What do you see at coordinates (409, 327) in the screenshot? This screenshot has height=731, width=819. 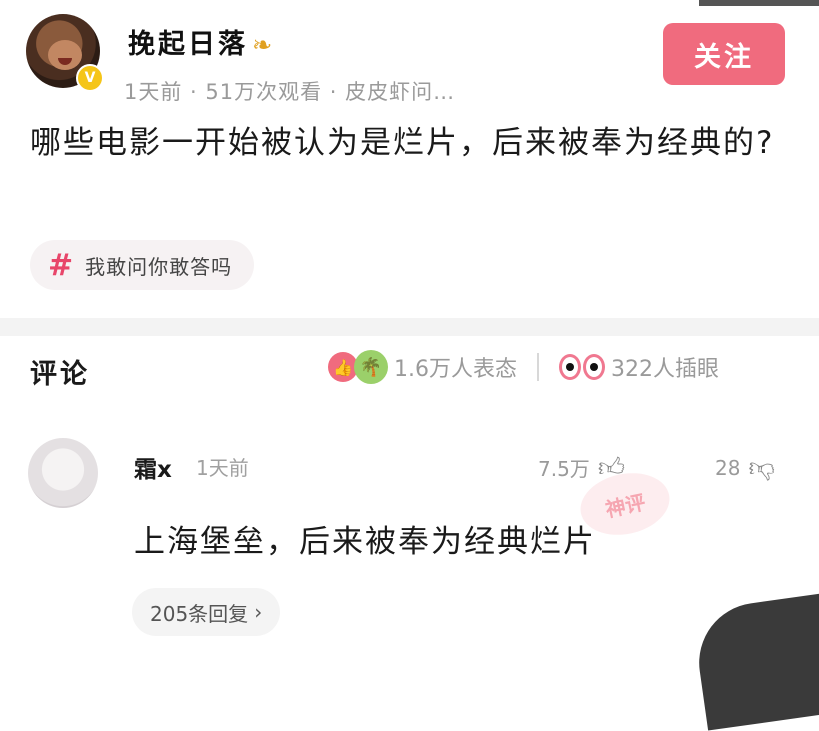 I see `section-divider` at bounding box center [409, 327].